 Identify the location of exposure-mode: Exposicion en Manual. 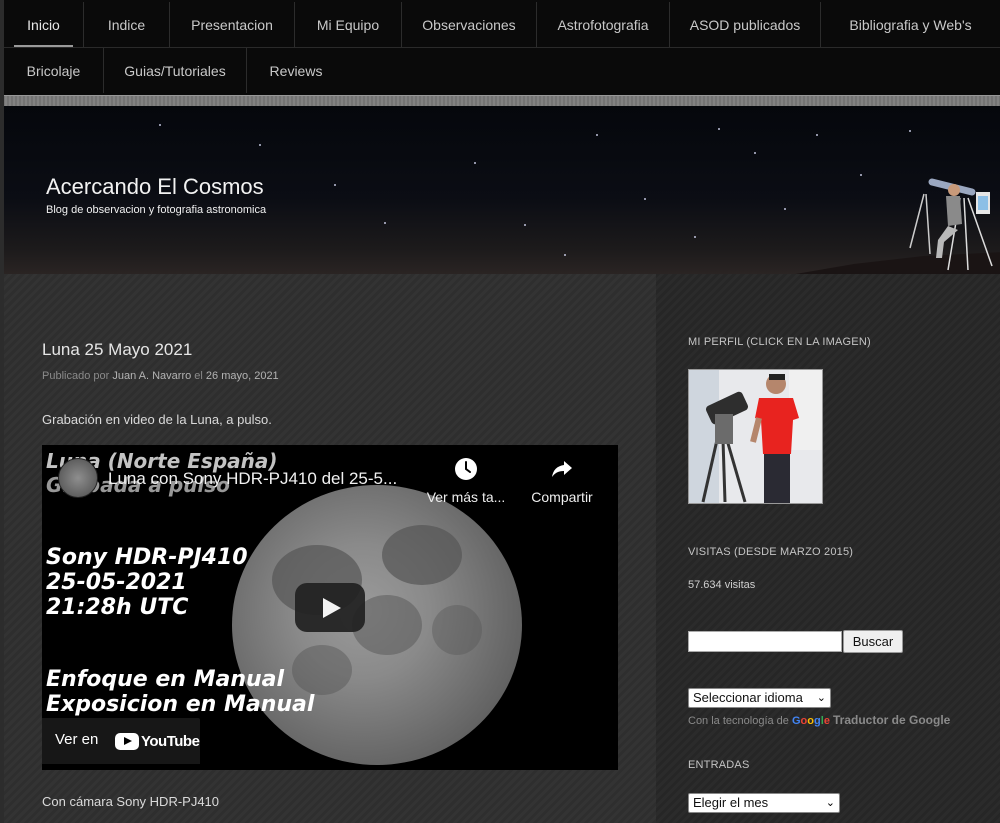
(180, 704).